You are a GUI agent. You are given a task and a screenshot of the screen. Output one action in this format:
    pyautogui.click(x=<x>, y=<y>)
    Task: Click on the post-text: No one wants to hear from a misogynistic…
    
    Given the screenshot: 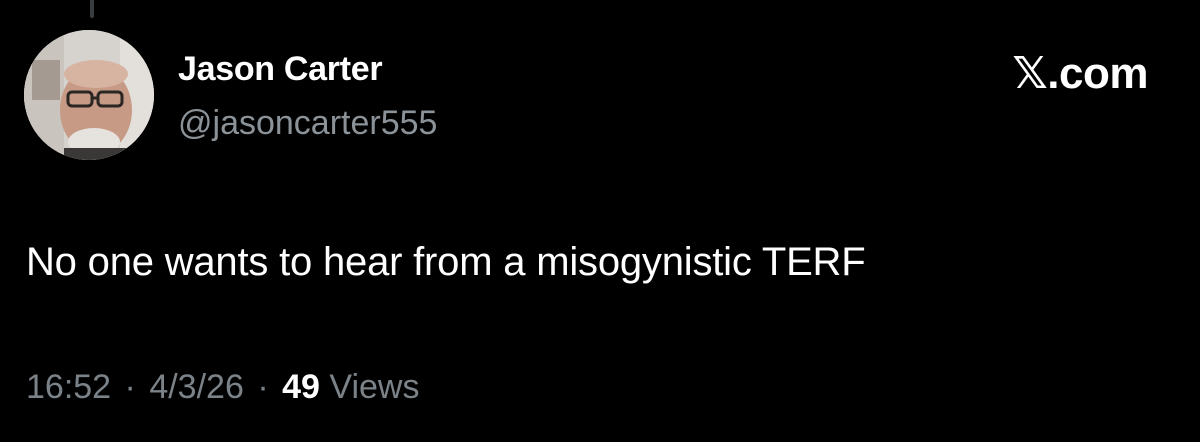 What is the action you would take?
    pyautogui.click(x=446, y=262)
    